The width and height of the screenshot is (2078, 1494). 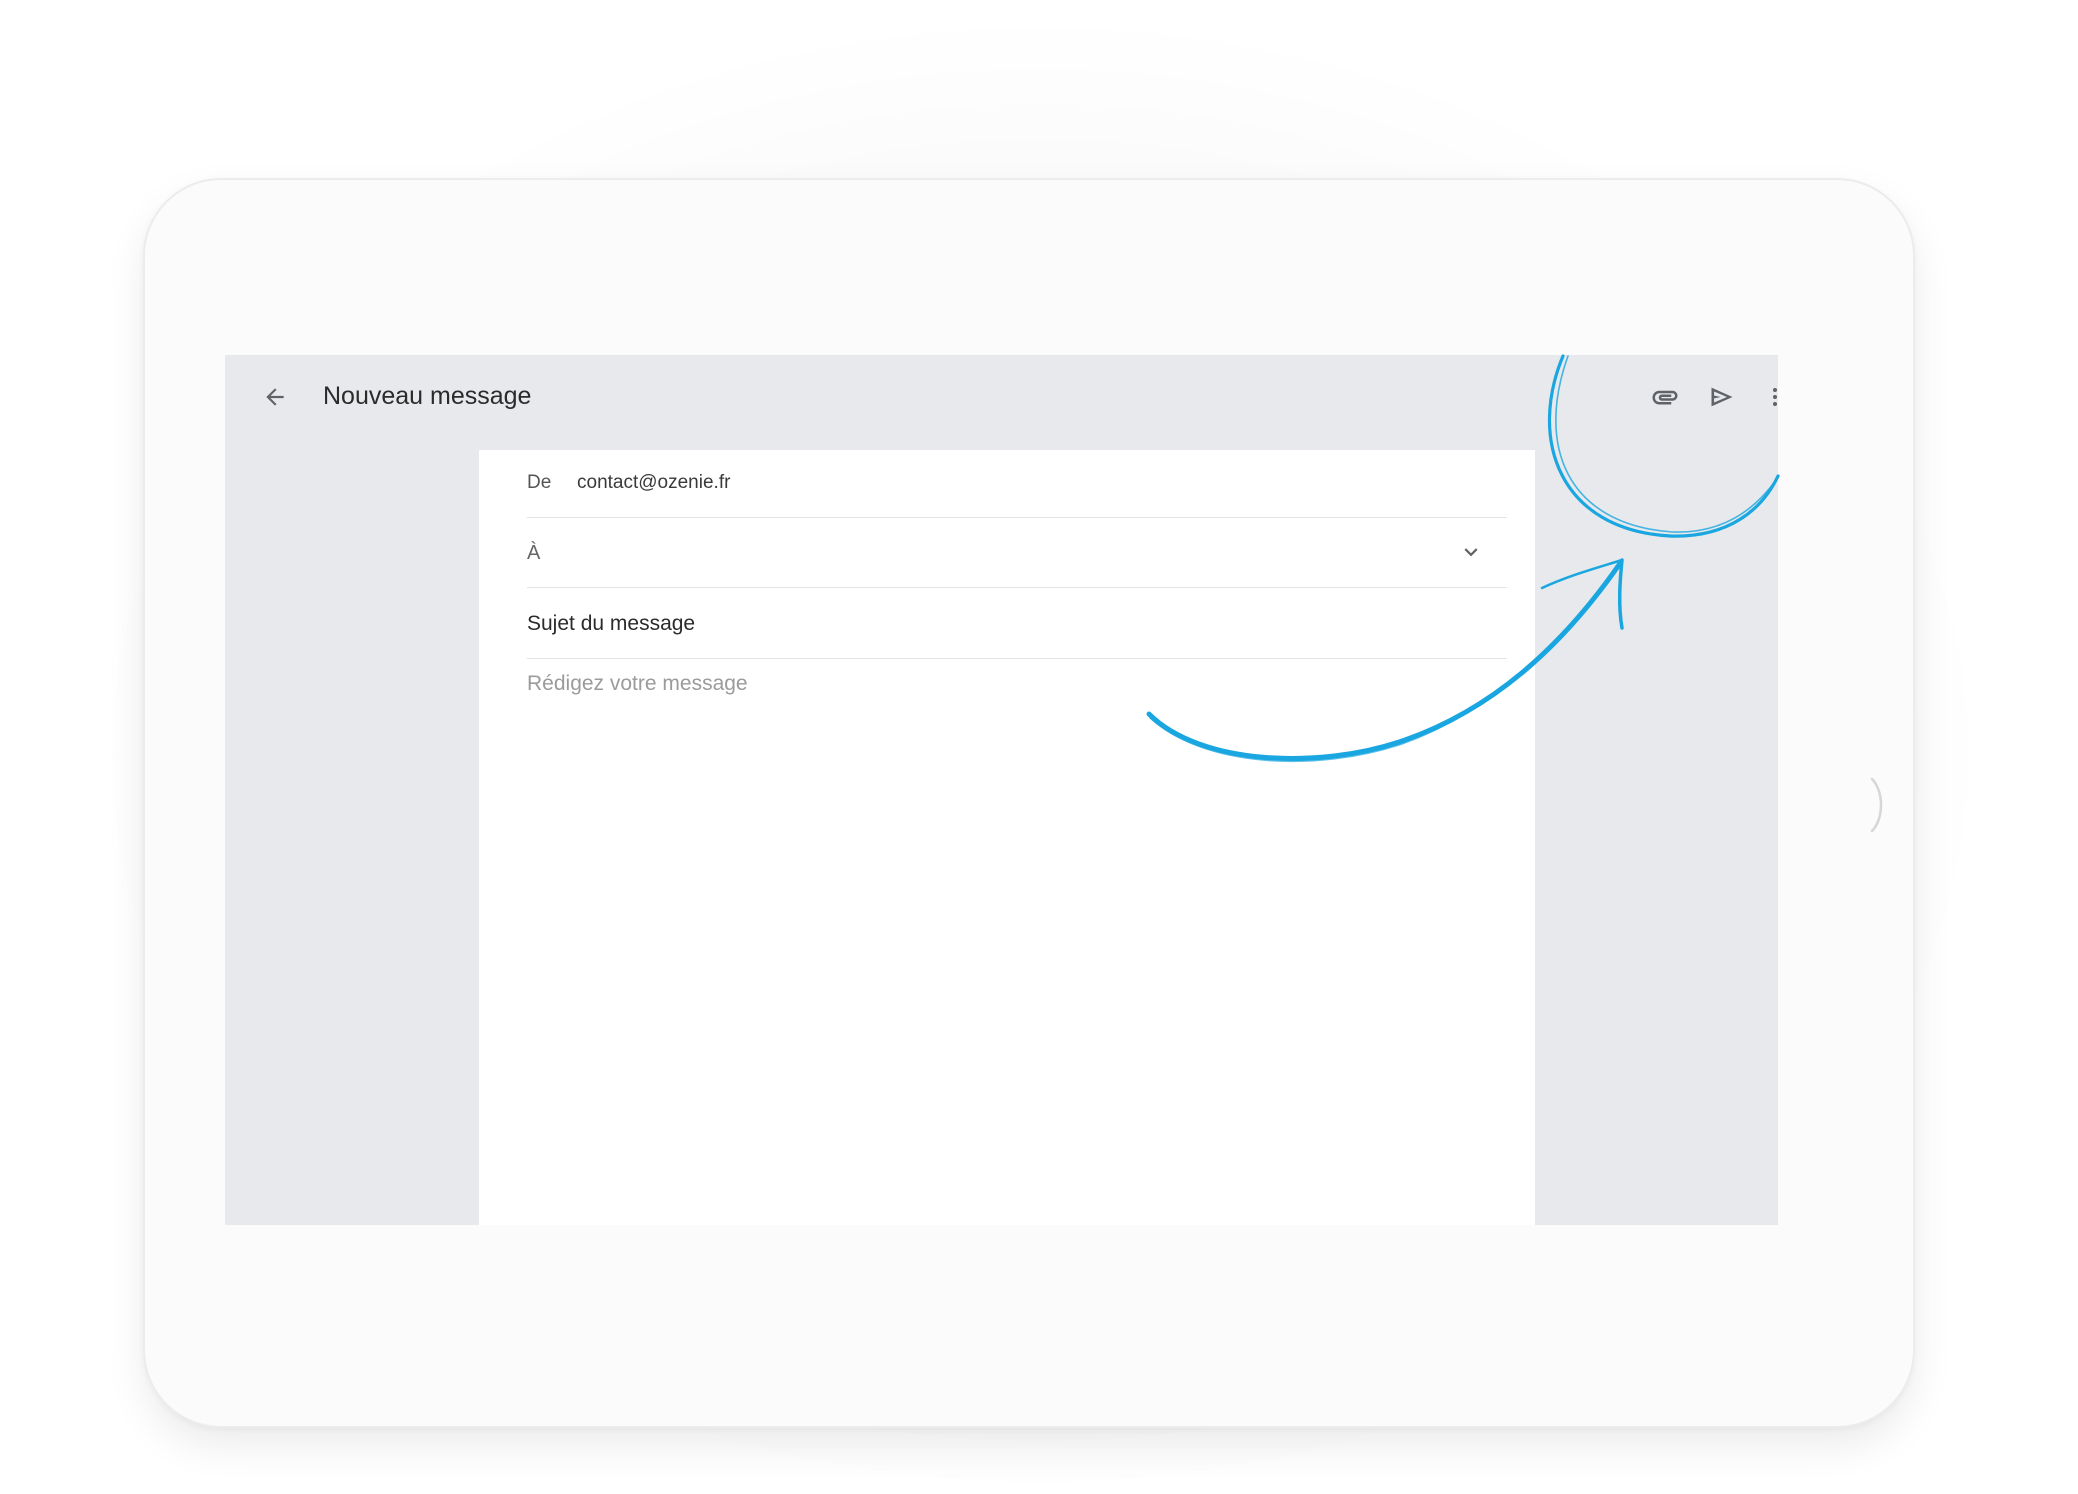 I want to click on back-button, so click(x=275, y=397).